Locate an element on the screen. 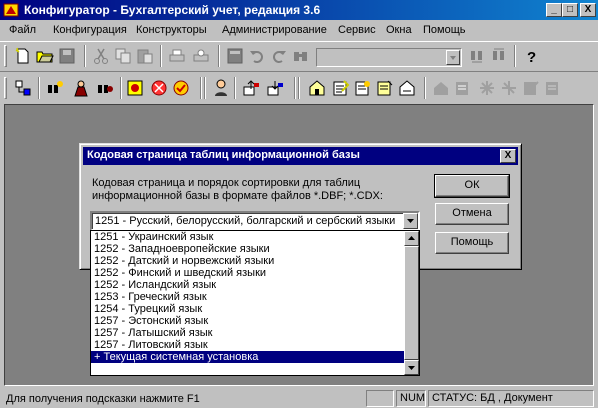  save-icon is located at coordinates (67, 56).